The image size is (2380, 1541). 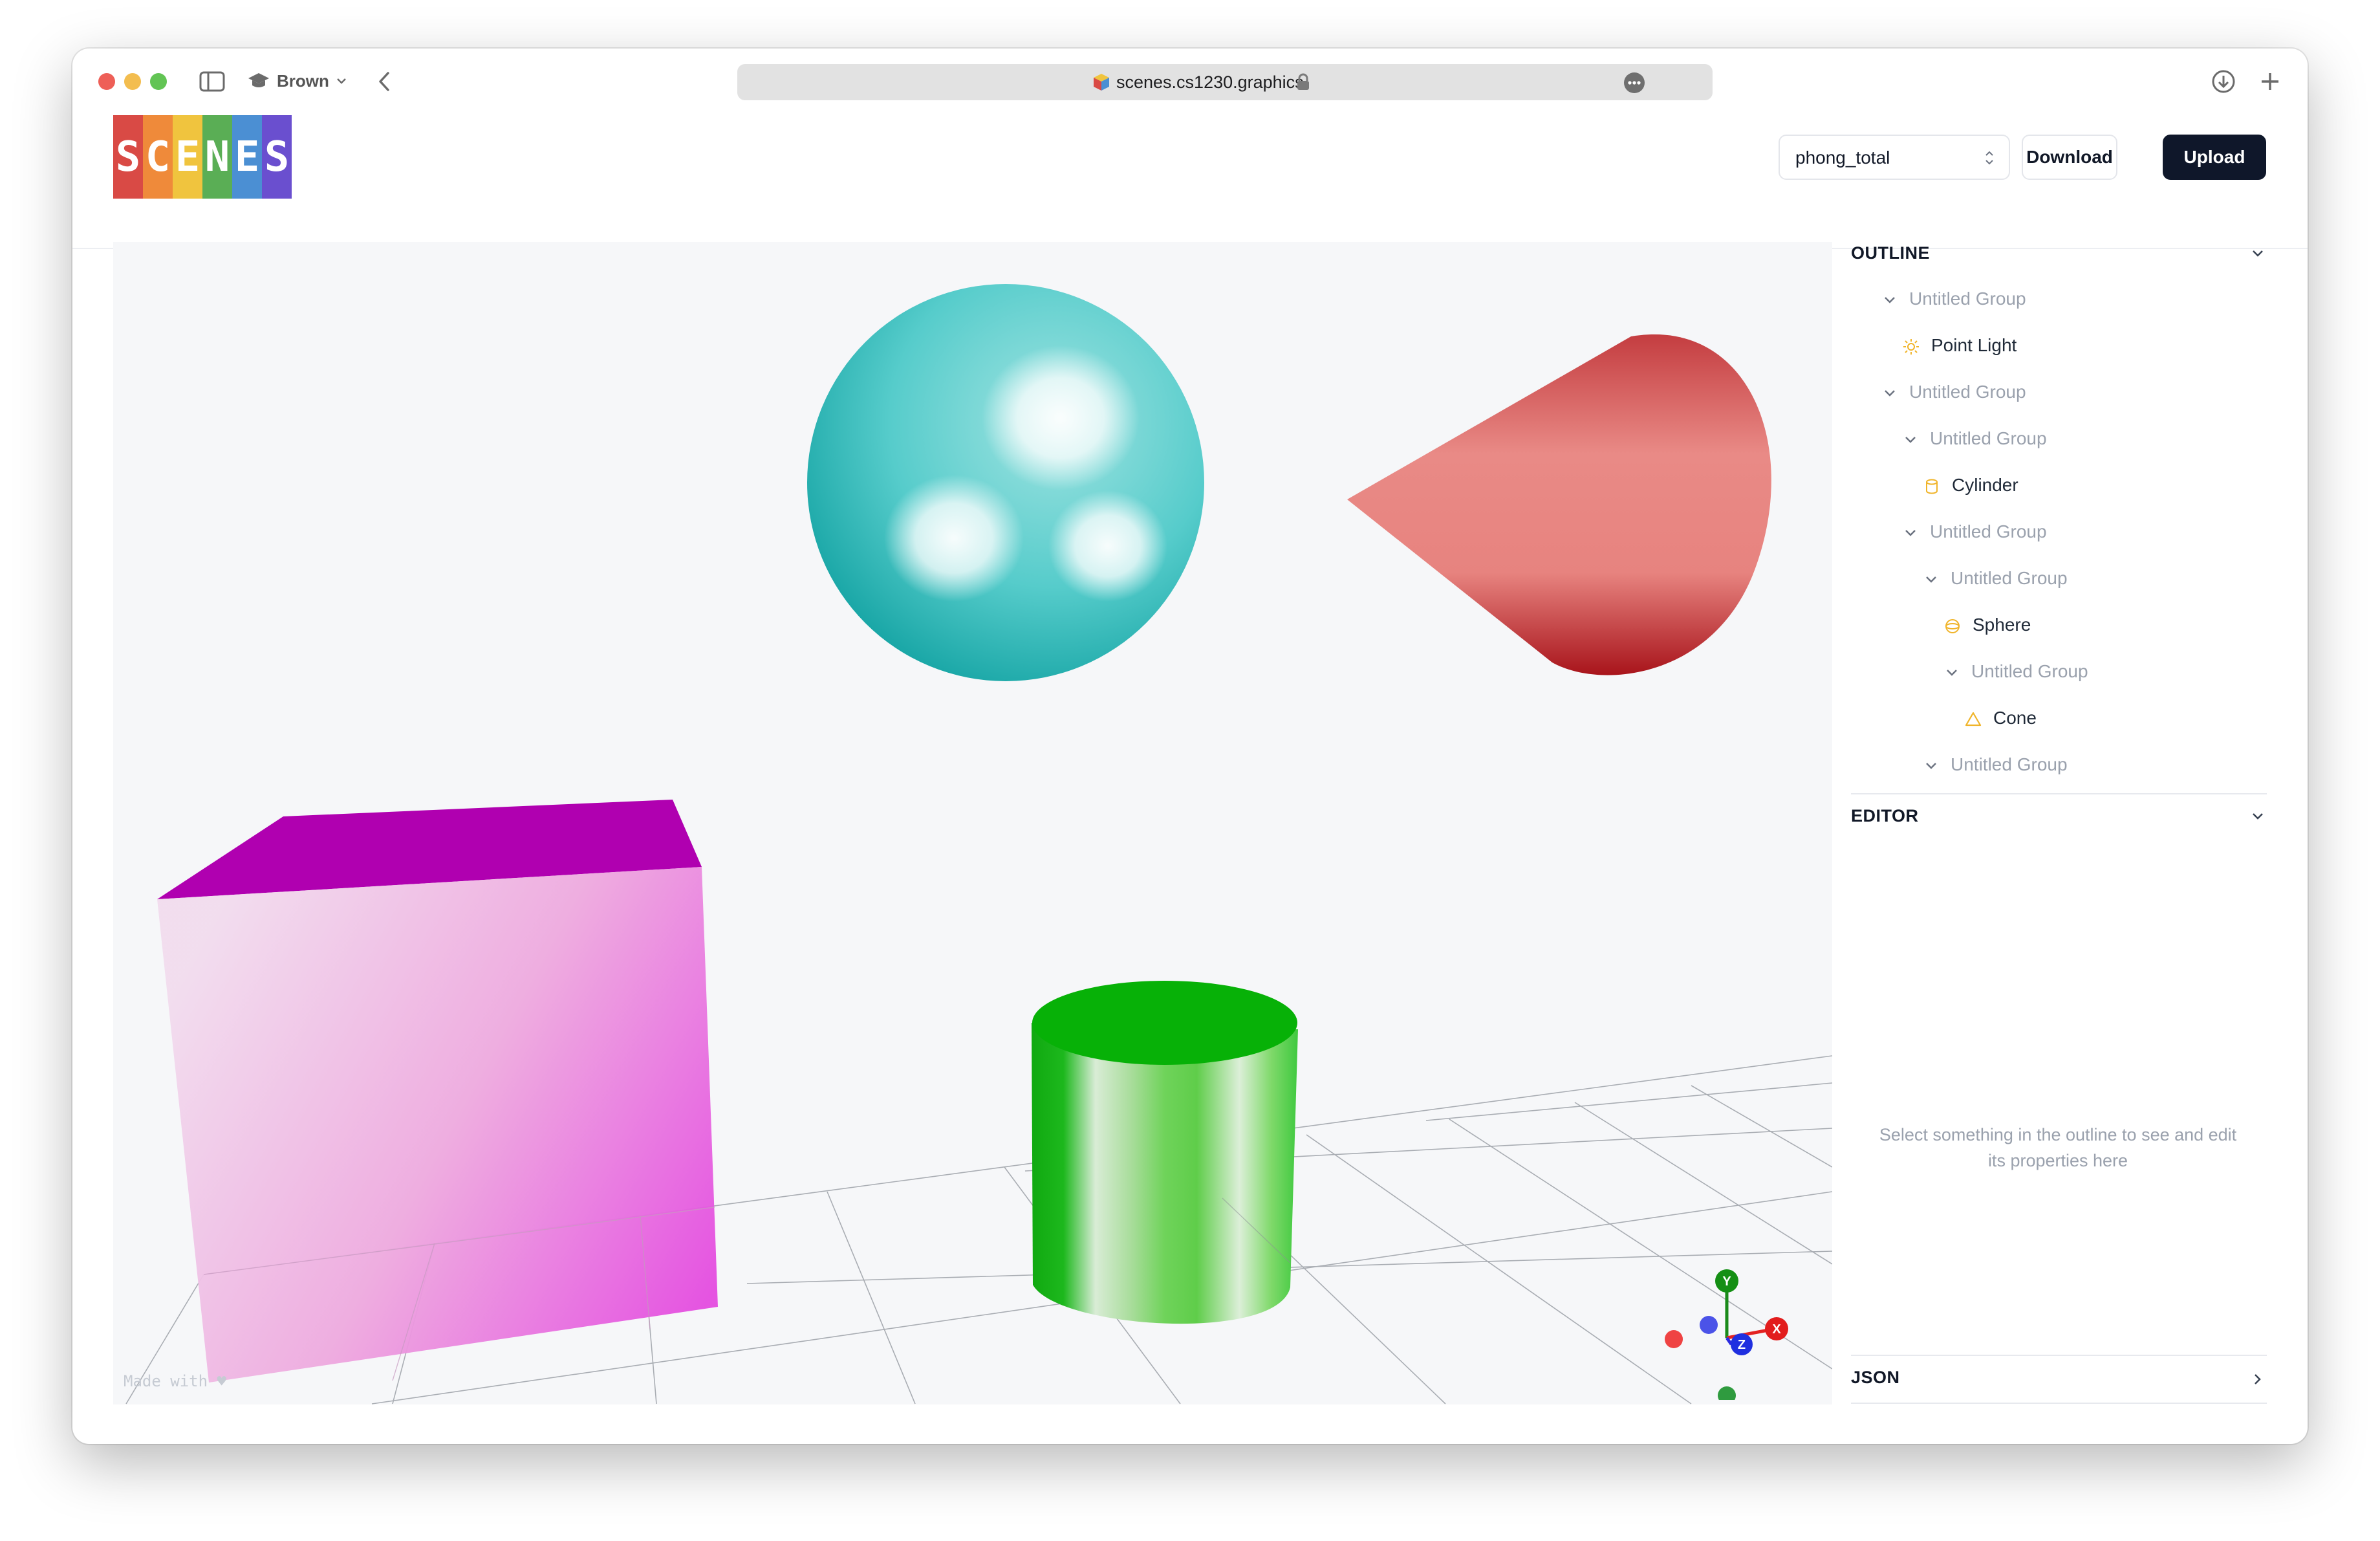 I want to click on downloads-icon, so click(x=2223, y=81).